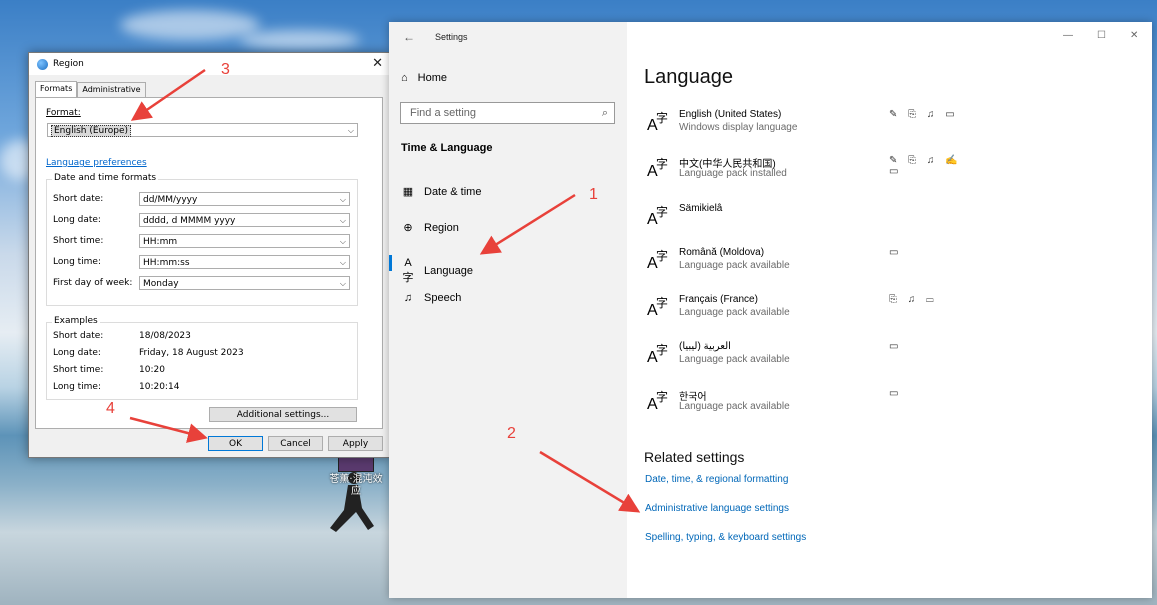  I want to click on language-name: Français (France), so click(718, 299).